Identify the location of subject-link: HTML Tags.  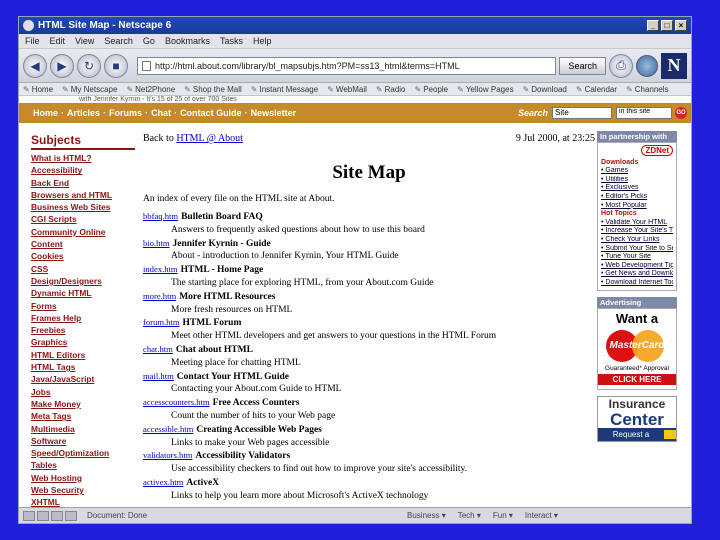
(83, 367).